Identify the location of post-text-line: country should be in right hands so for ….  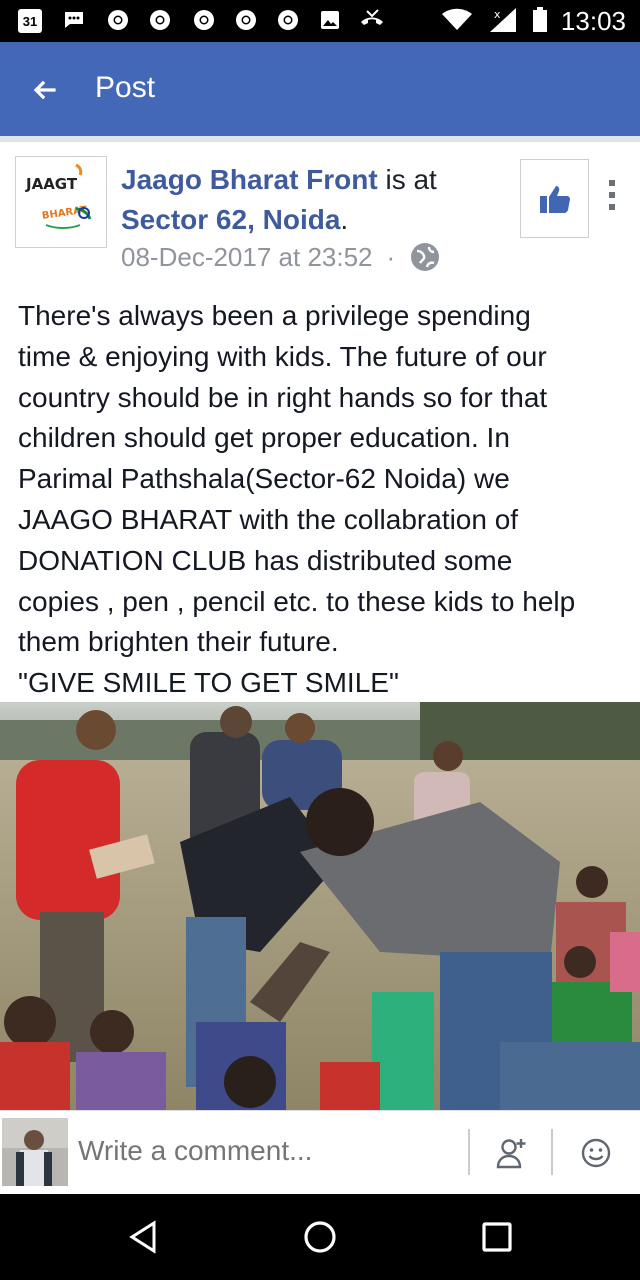
(283, 397).